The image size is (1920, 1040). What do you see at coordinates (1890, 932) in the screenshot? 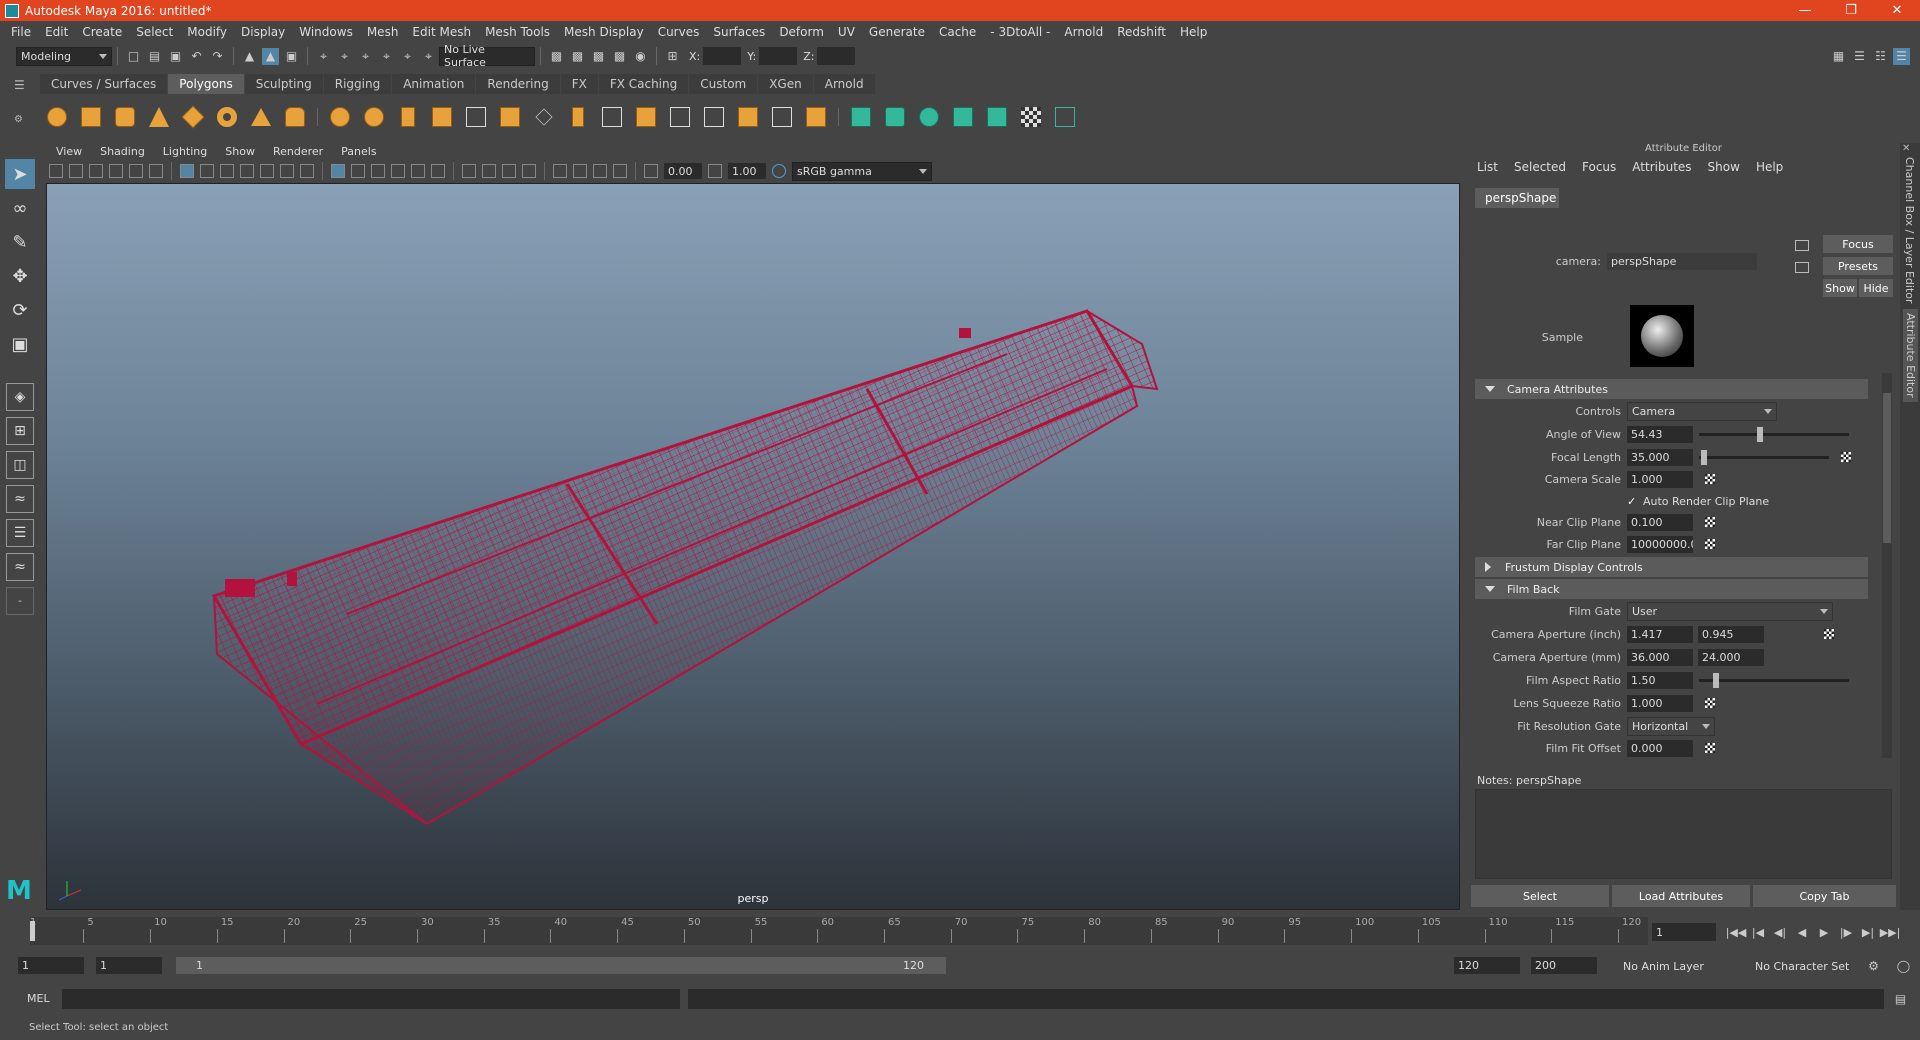
I see `go-to-end-icon: ▶▶|` at bounding box center [1890, 932].